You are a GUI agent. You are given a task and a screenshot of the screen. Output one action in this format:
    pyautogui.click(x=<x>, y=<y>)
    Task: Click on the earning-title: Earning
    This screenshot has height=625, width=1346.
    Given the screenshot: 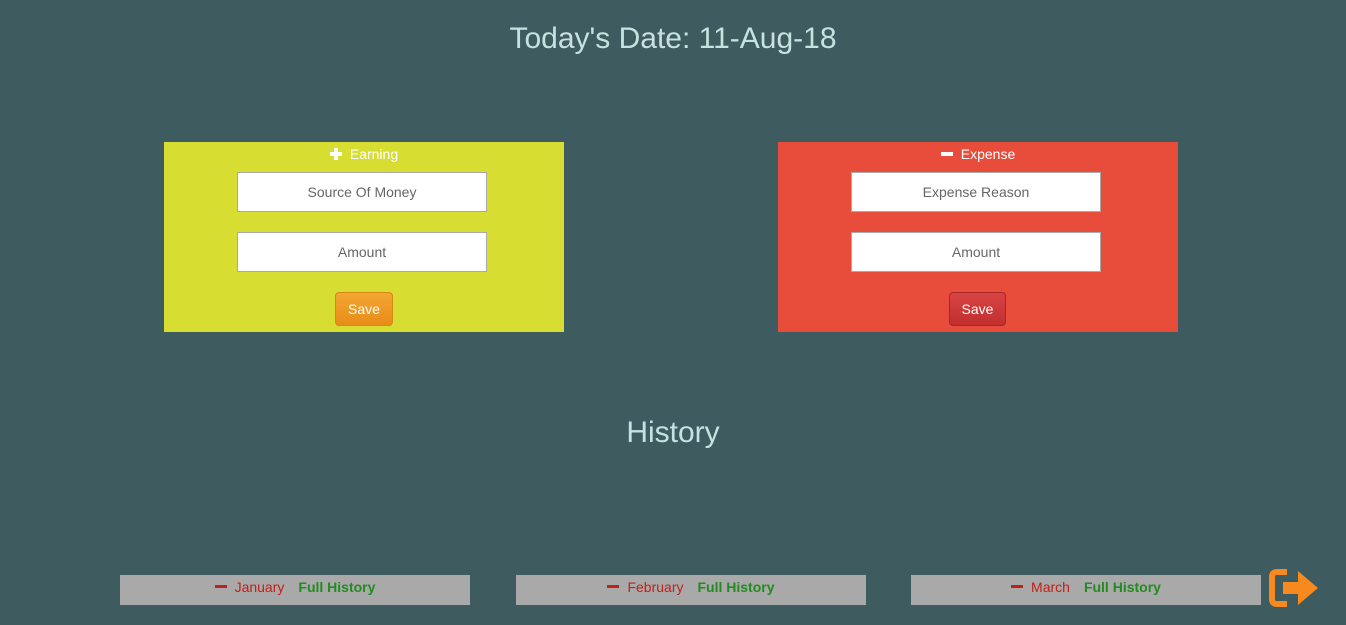 What is the action you would take?
    pyautogui.click(x=374, y=154)
    